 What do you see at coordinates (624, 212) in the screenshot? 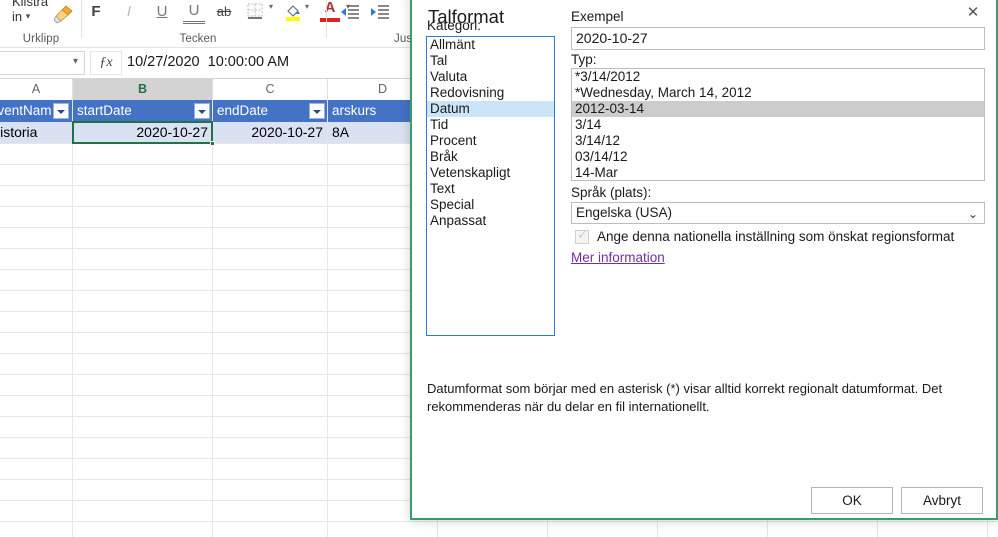
I see `locale-selected-value: Engelska (USA)` at bounding box center [624, 212].